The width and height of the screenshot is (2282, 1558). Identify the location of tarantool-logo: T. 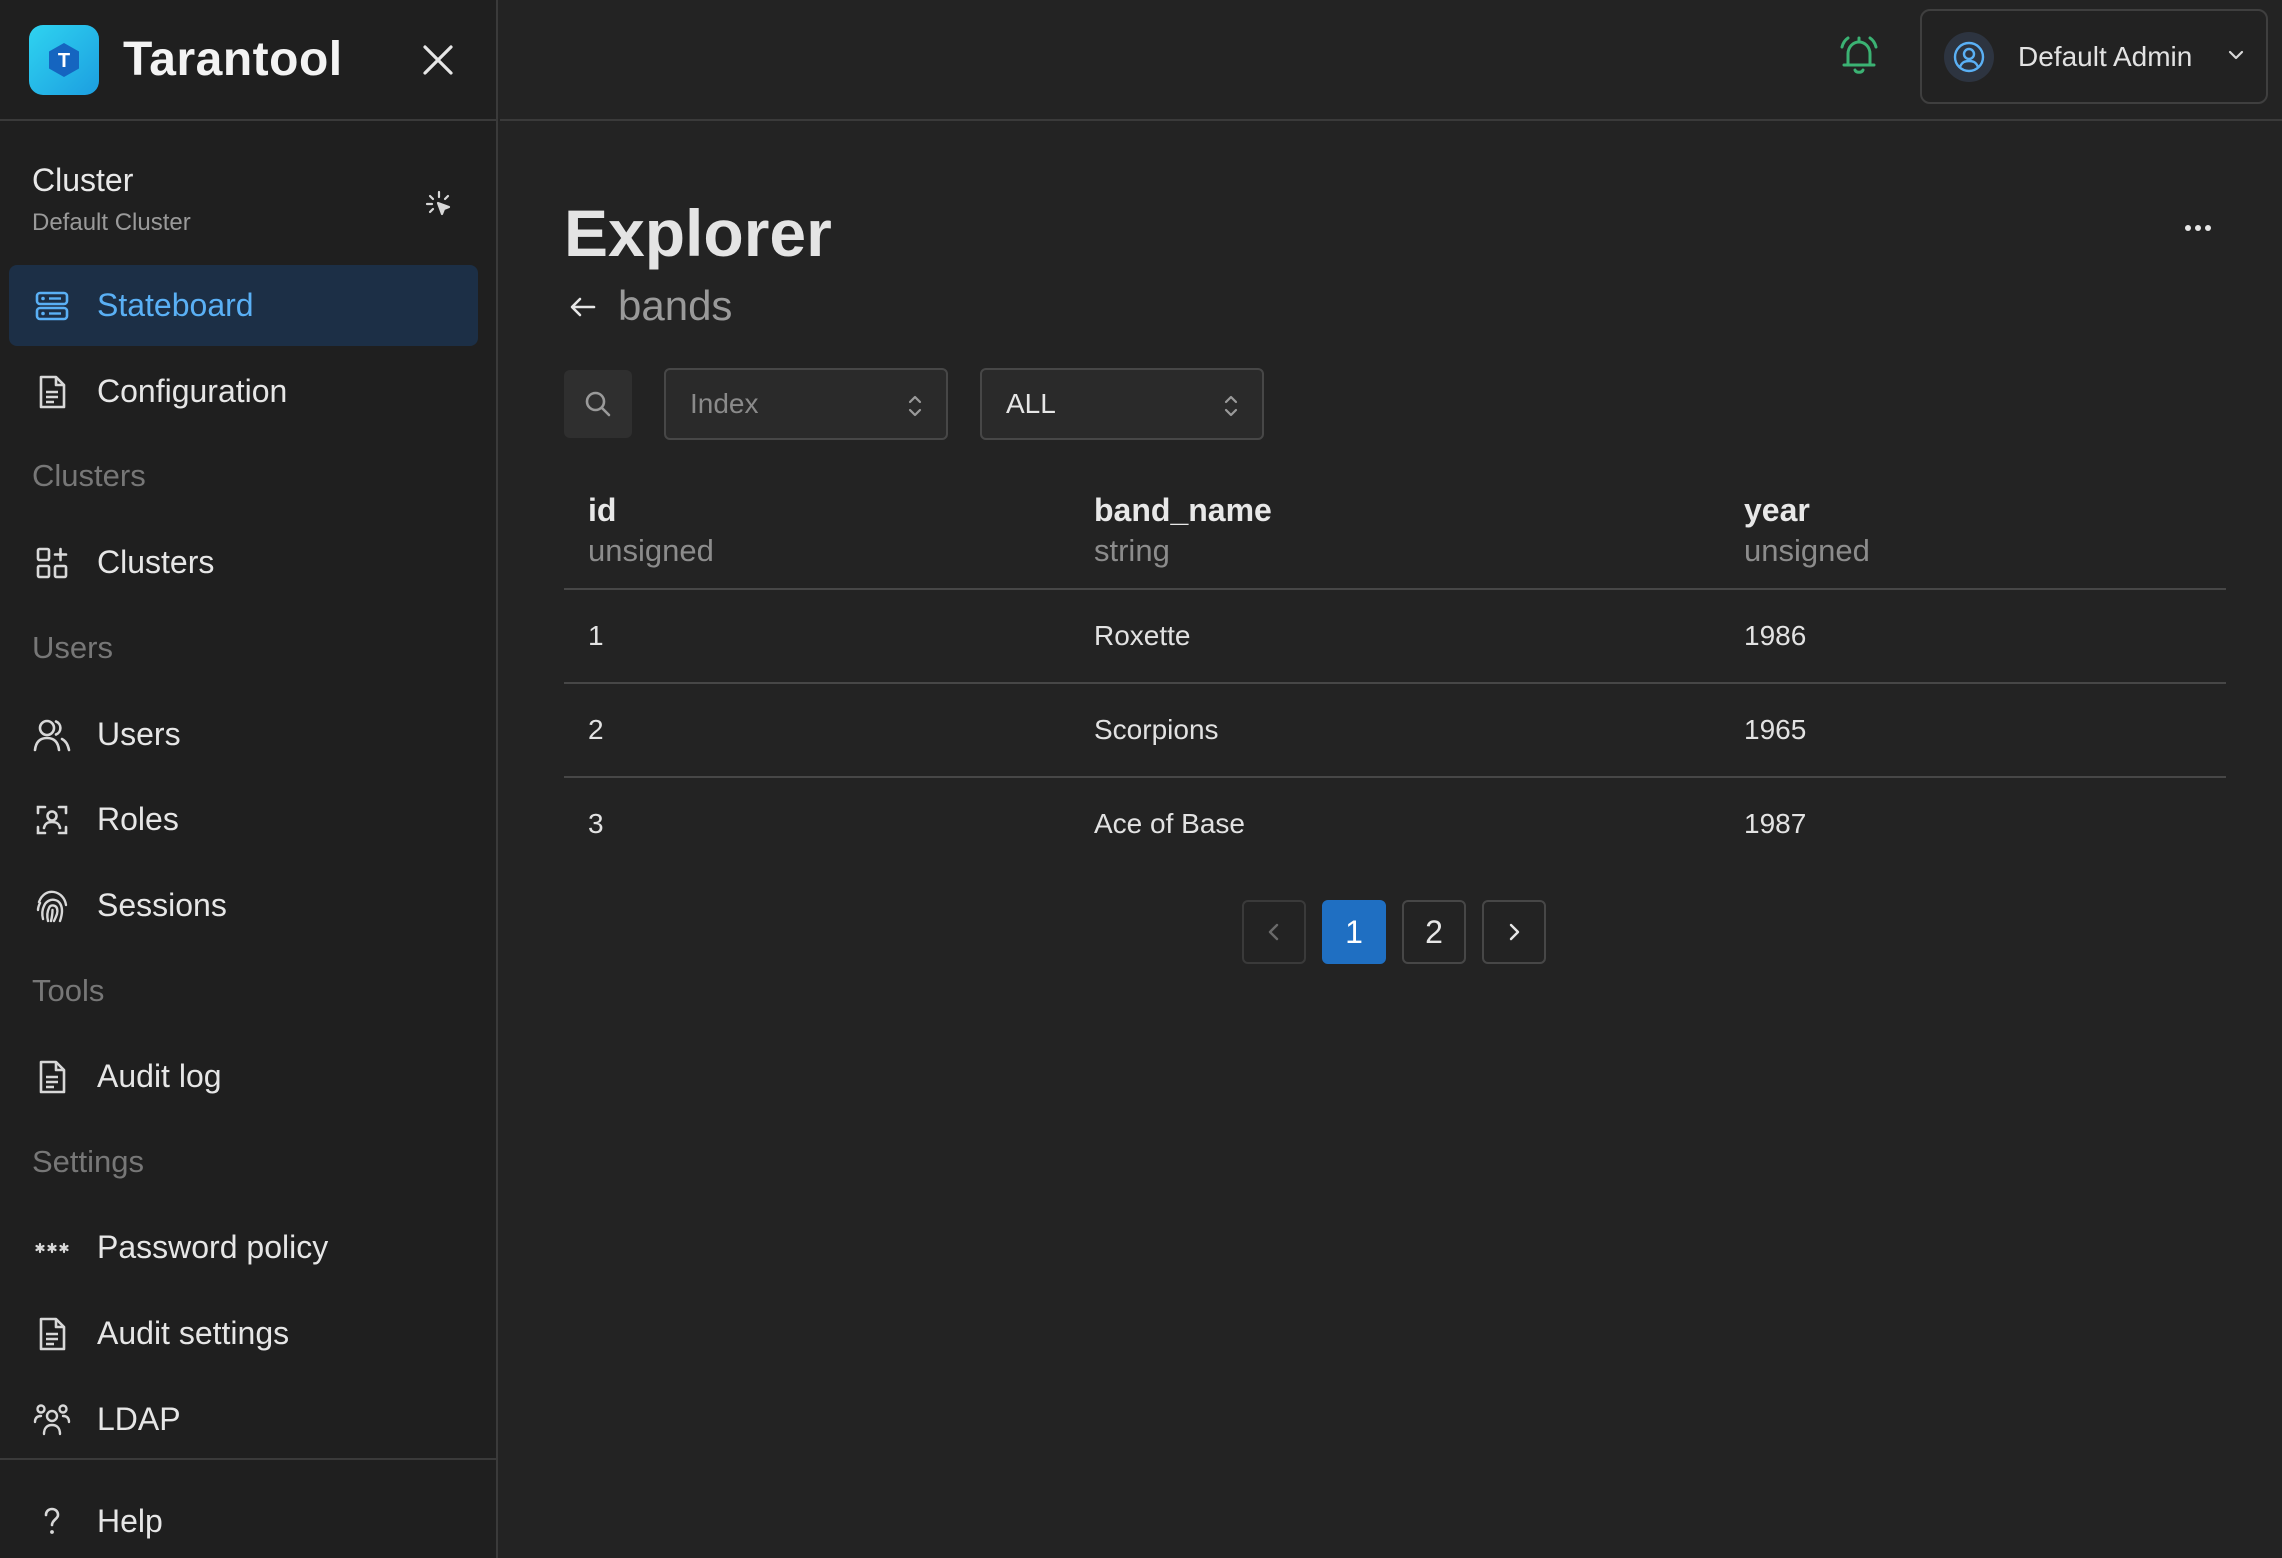
(64, 59).